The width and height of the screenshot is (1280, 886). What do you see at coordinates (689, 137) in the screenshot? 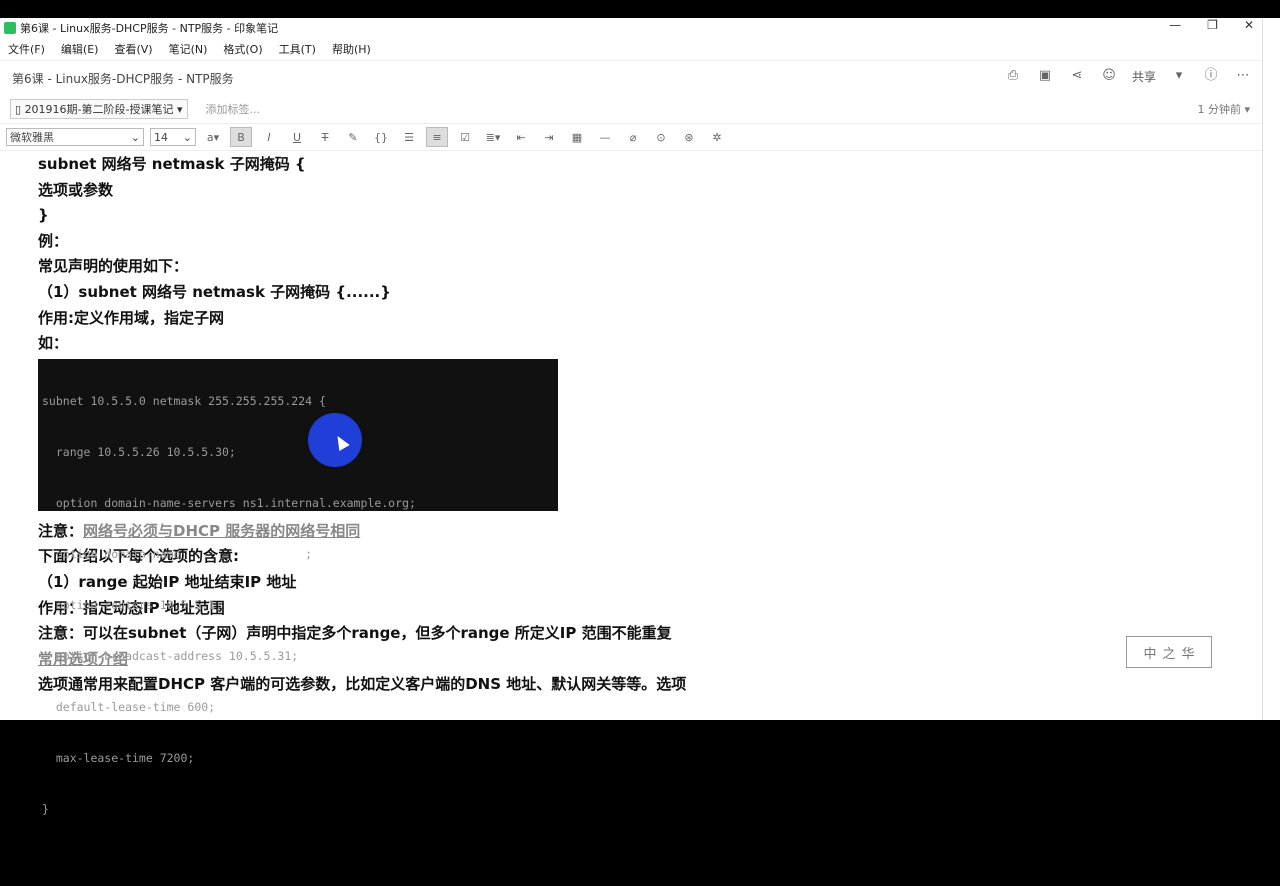
I see `encrypt-icon: ⊛` at bounding box center [689, 137].